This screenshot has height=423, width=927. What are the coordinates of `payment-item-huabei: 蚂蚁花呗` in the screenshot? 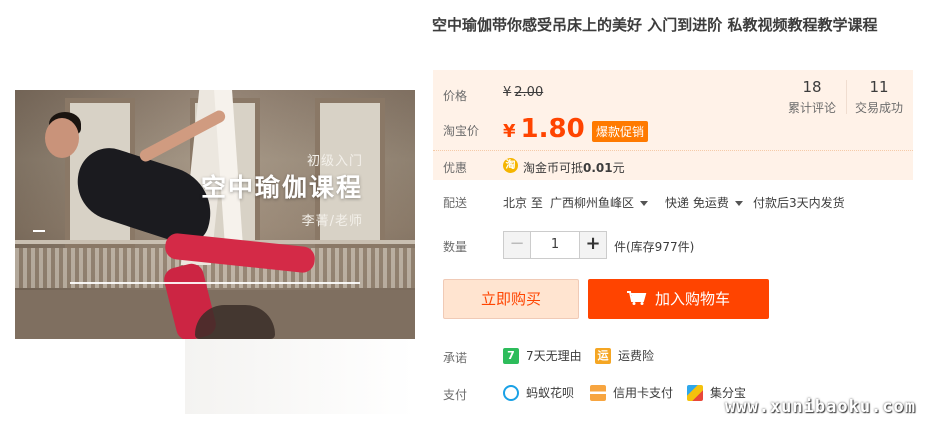 It's located at (538, 392).